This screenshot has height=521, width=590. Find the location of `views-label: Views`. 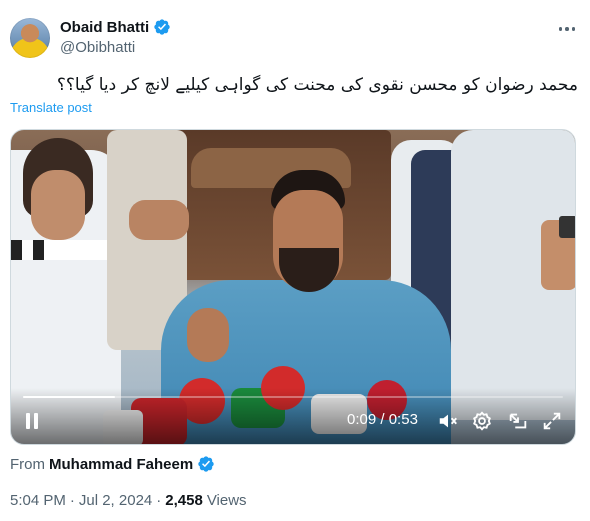

views-label: Views is located at coordinates (226, 500).